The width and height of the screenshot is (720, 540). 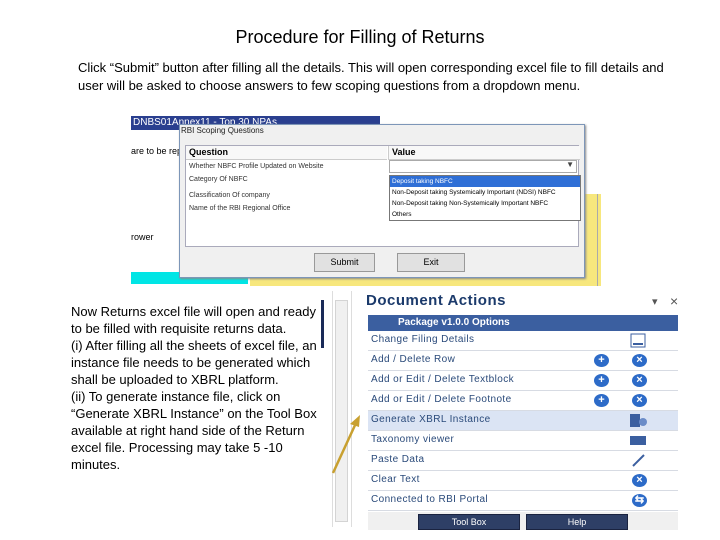 What do you see at coordinates (655, 301) in the screenshot?
I see `pin-icon: ▾` at bounding box center [655, 301].